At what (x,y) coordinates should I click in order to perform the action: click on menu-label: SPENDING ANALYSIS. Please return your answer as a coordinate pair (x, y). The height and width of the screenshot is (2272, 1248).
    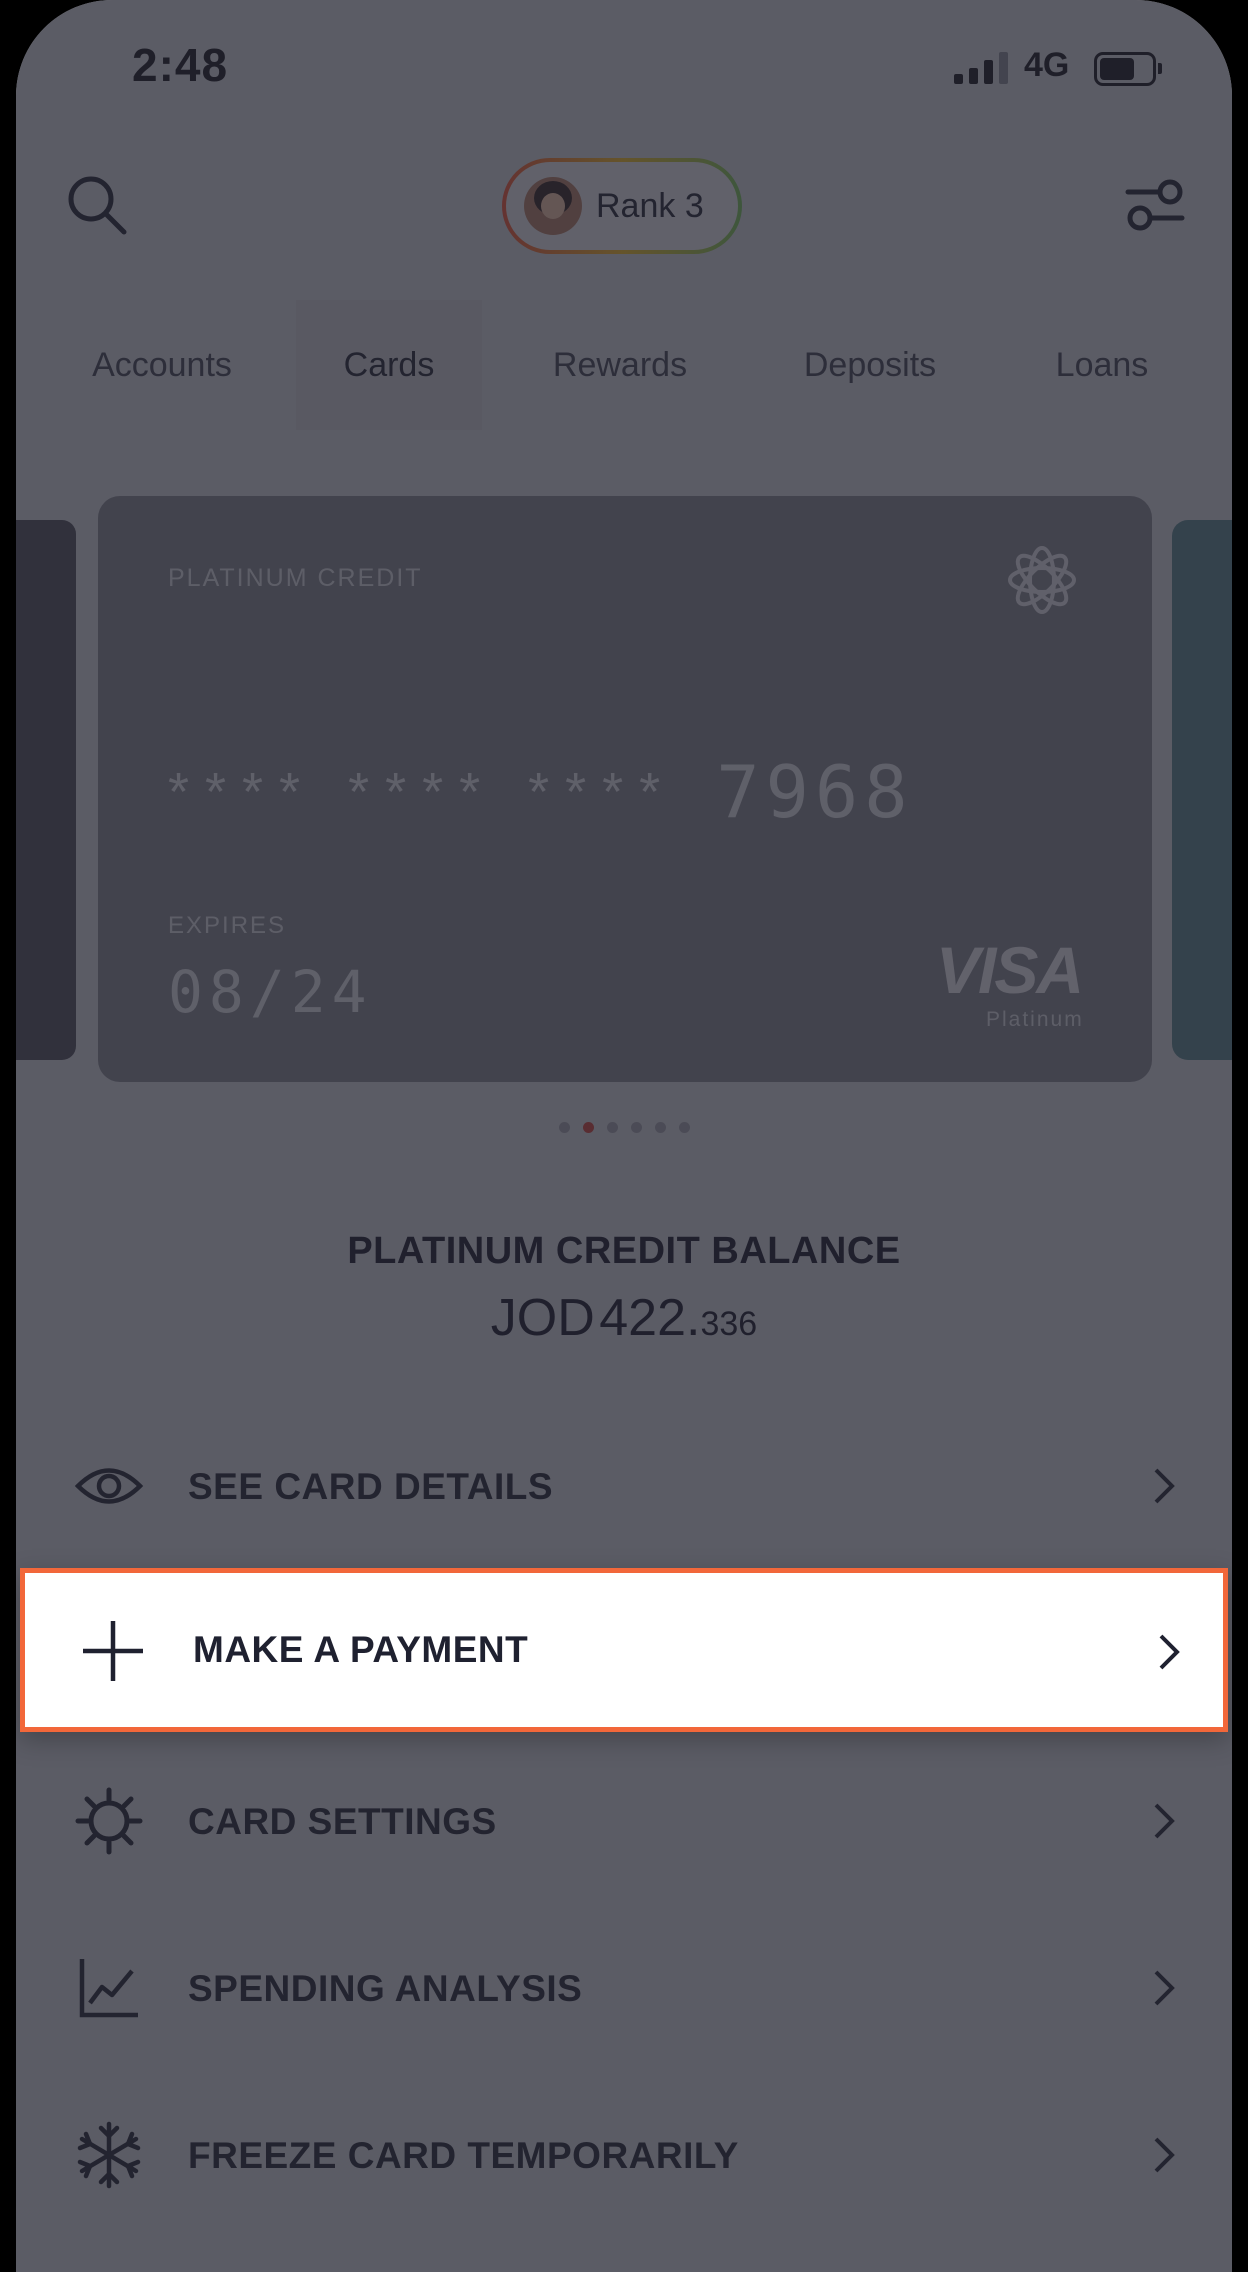
    Looking at the image, I should click on (385, 1988).